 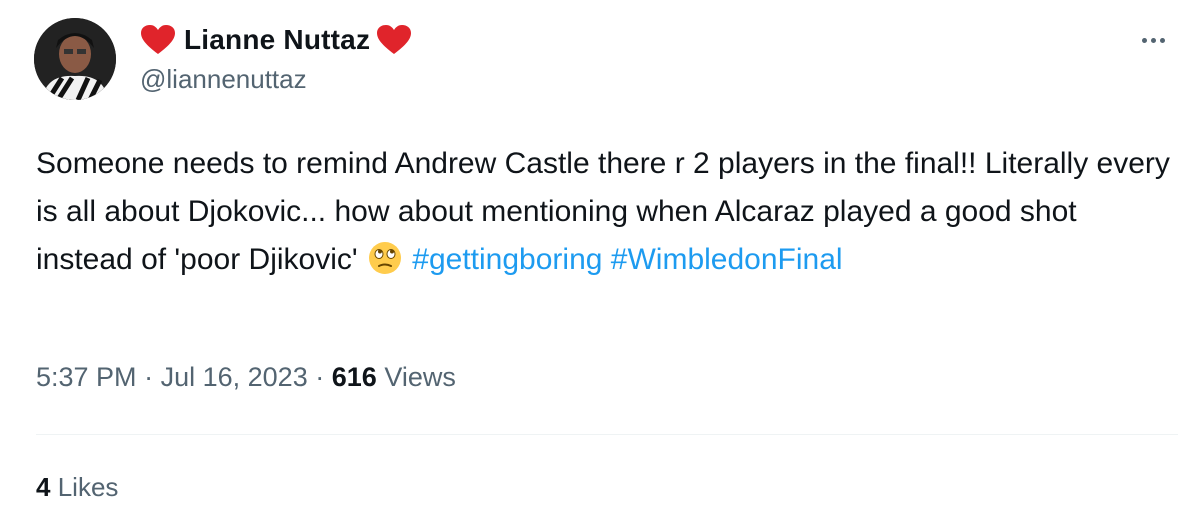 What do you see at coordinates (727, 259) in the screenshot?
I see `hashtag-link: #WimbledonFinal` at bounding box center [727, 259].